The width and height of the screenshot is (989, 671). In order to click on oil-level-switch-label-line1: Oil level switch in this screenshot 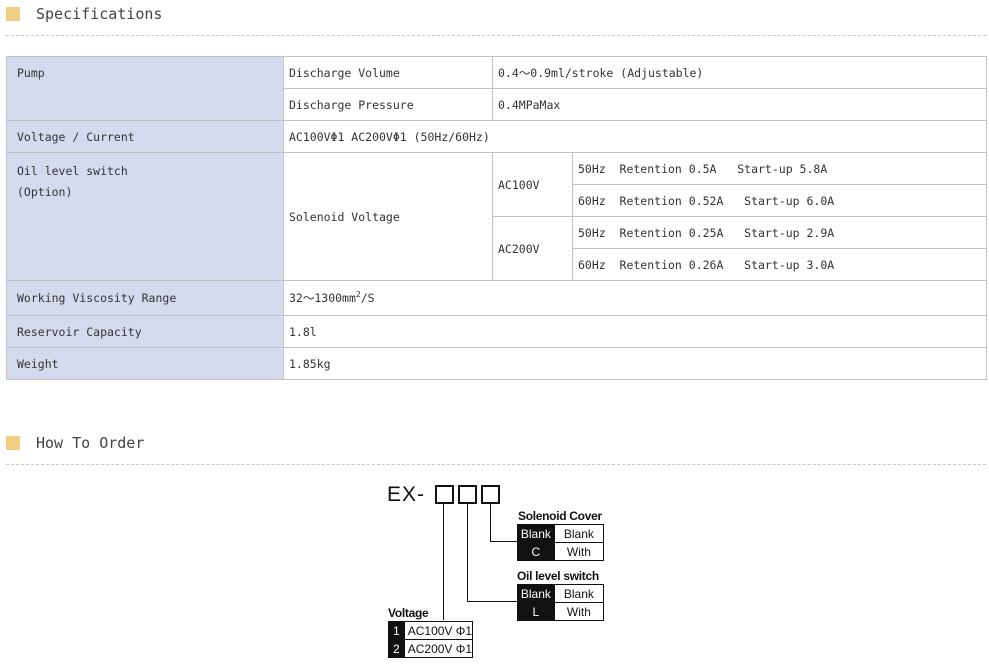, I will do `click(72, 171)`.